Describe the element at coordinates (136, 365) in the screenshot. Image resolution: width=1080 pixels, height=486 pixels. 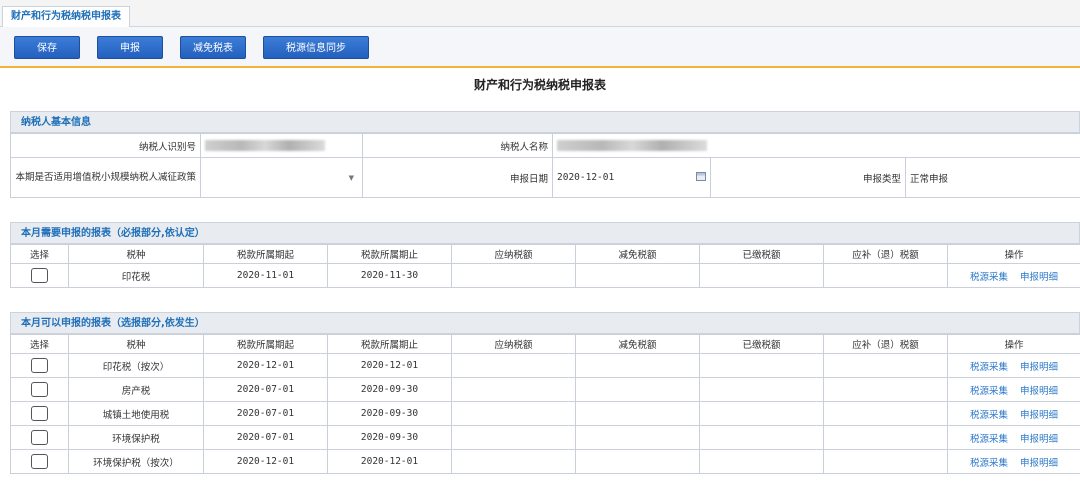
I see `tax-type-cell: 印花税（按次）` at that location.